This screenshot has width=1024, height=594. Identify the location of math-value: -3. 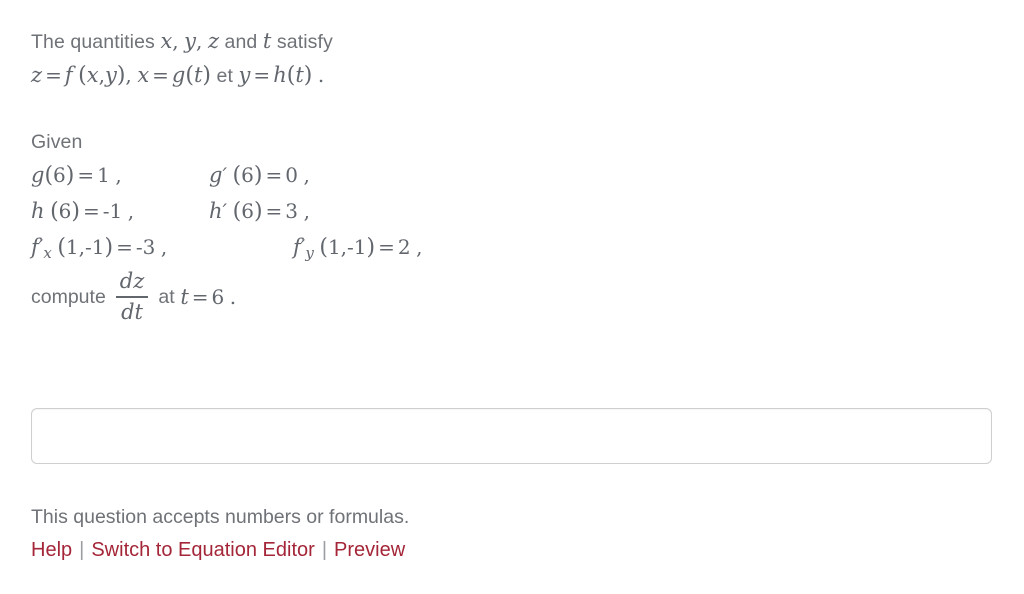
(145, 247).